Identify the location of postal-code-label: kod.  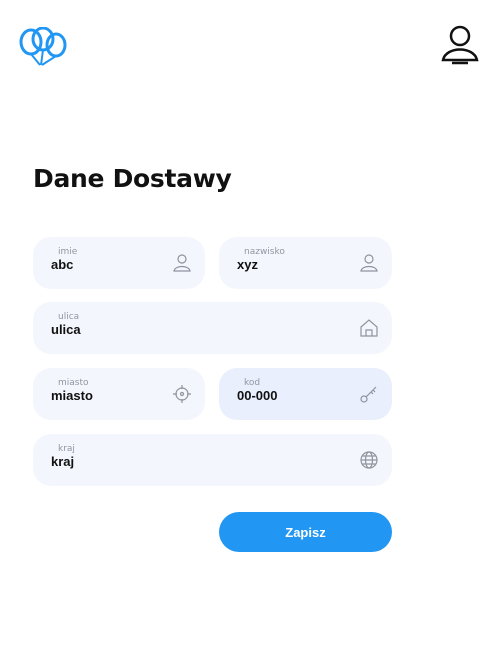
(252, 383).